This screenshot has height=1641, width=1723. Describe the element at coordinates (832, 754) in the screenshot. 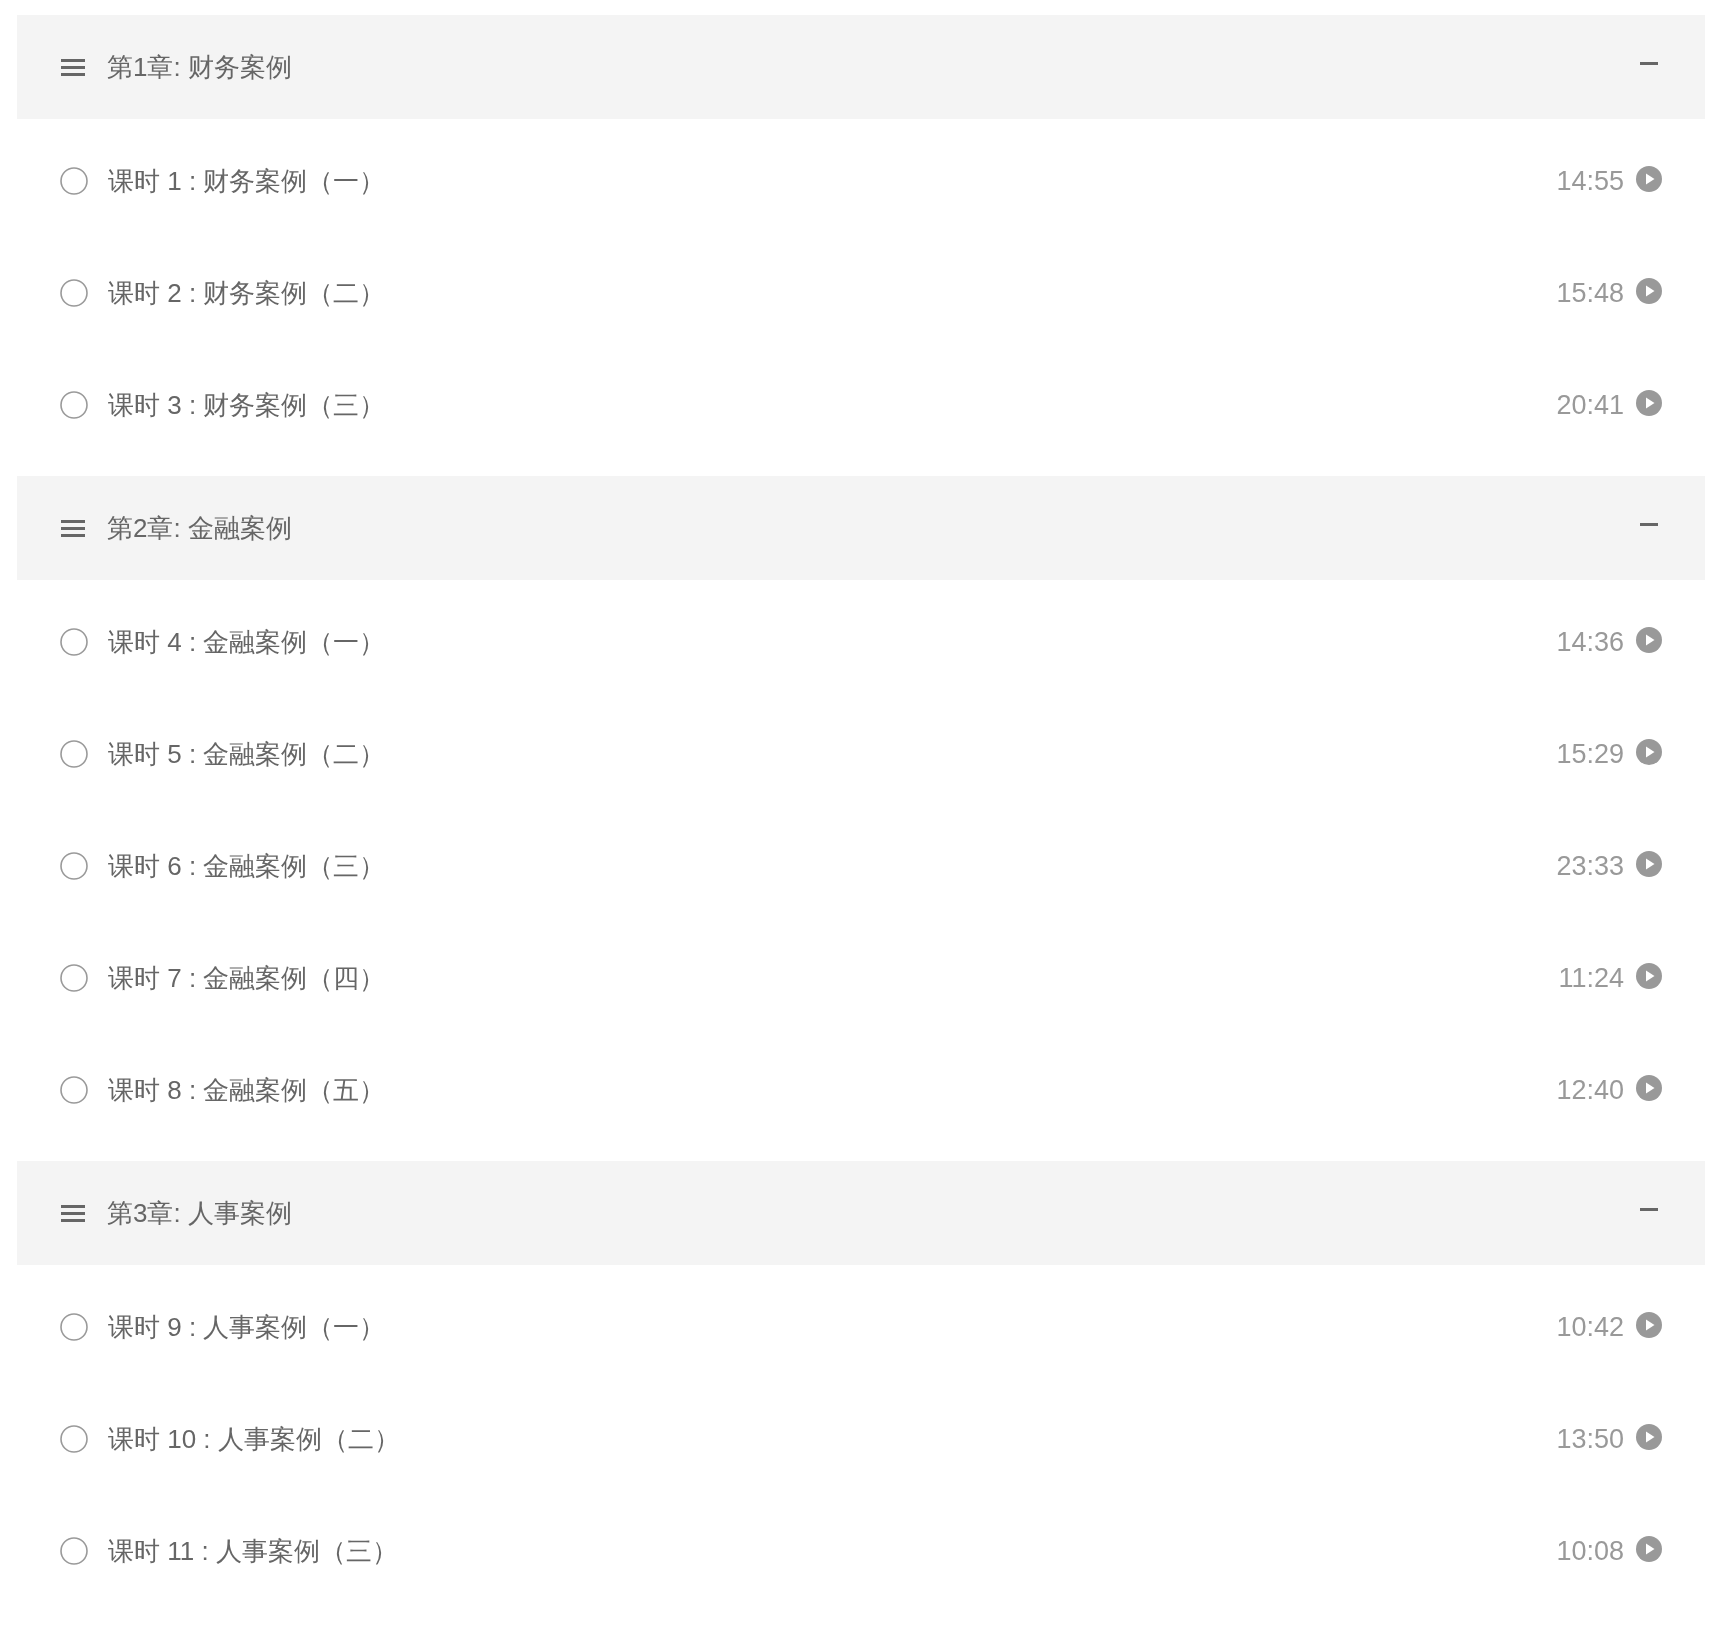

I see `lesson-title: 课时 5 : 金融案例（二）` at that location.